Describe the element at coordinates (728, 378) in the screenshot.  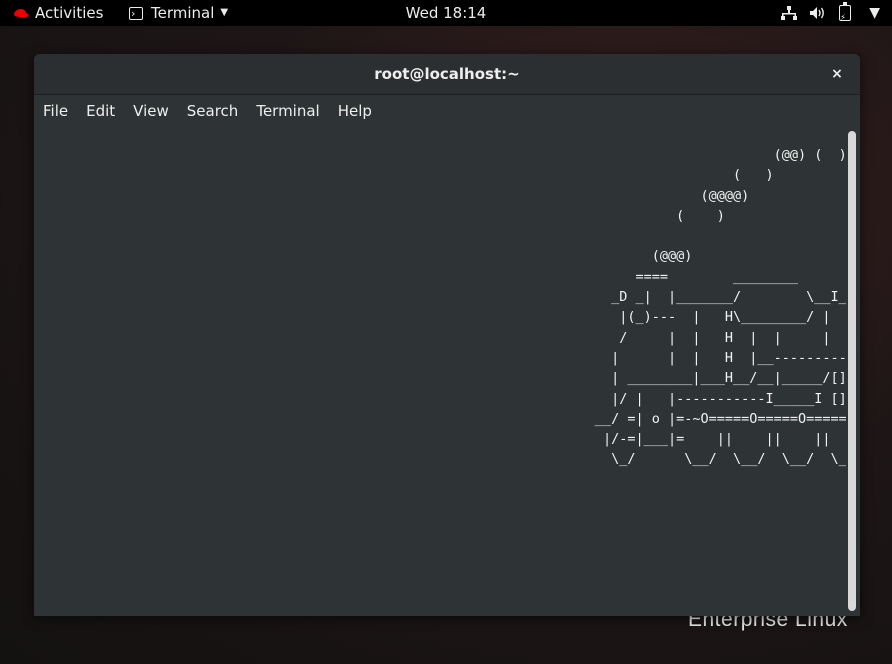
I see `terminal-line: | ________|___H__/__|_____/[][]~\_____` at that location.